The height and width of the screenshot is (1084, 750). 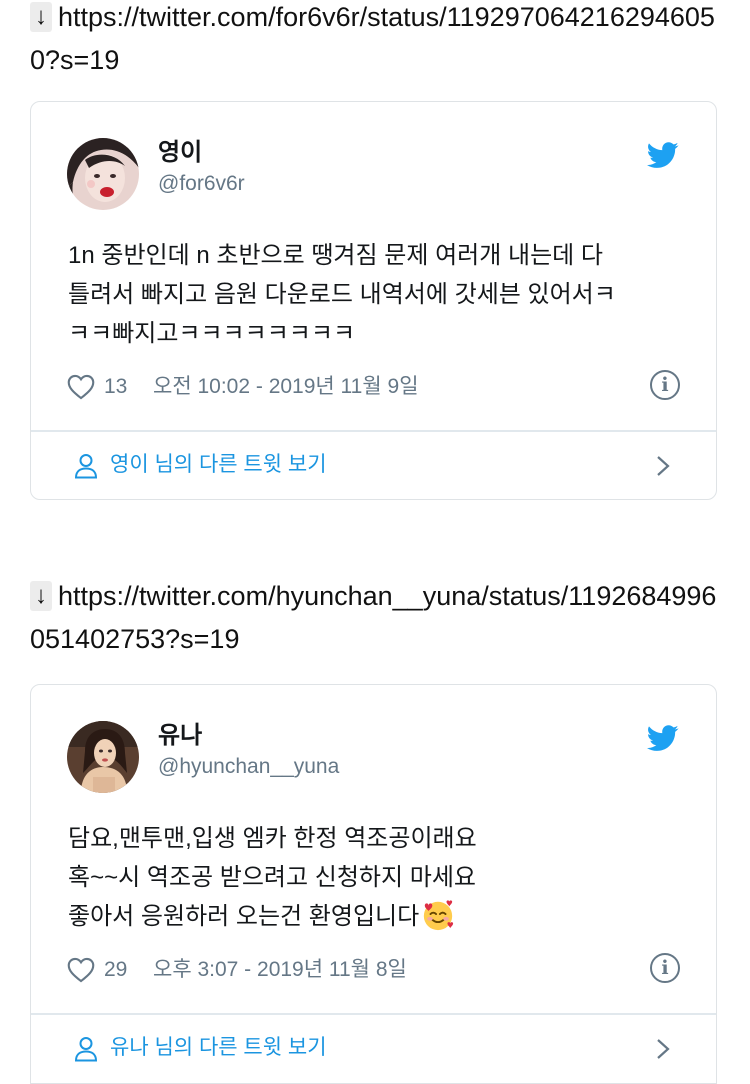 What do you see at coordinates (342, 294) in the screenshot?
I see `tweet-text-line: 틀려서 빠지고 음원 다운로드 내역서에 갓세븐 있어서ㅋ` at bounding box center [342, 294].